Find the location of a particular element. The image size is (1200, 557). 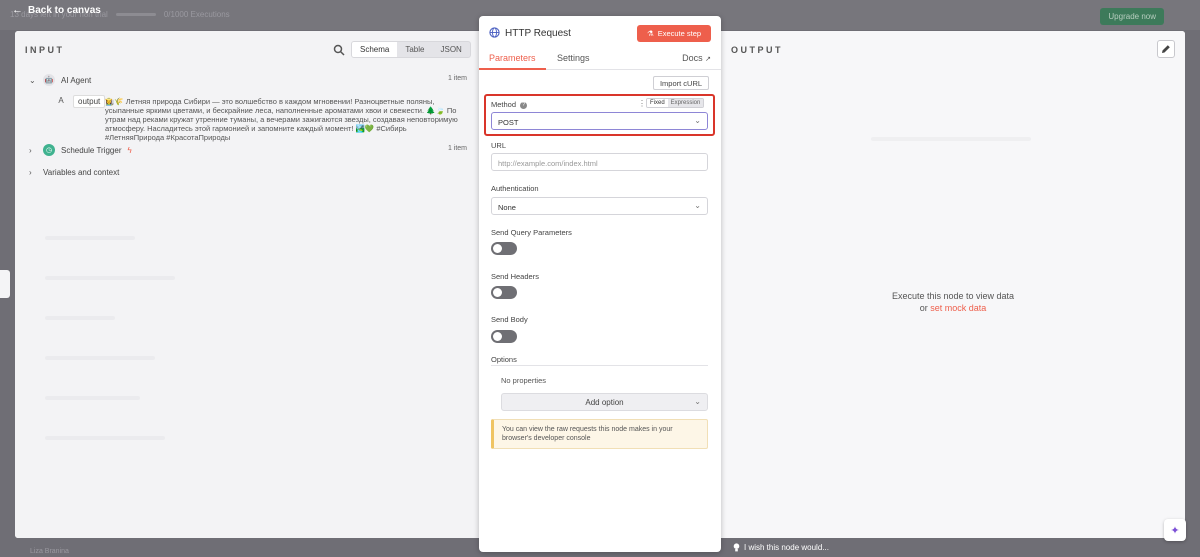

send-query-toggle is located at coordinates (504, 248).